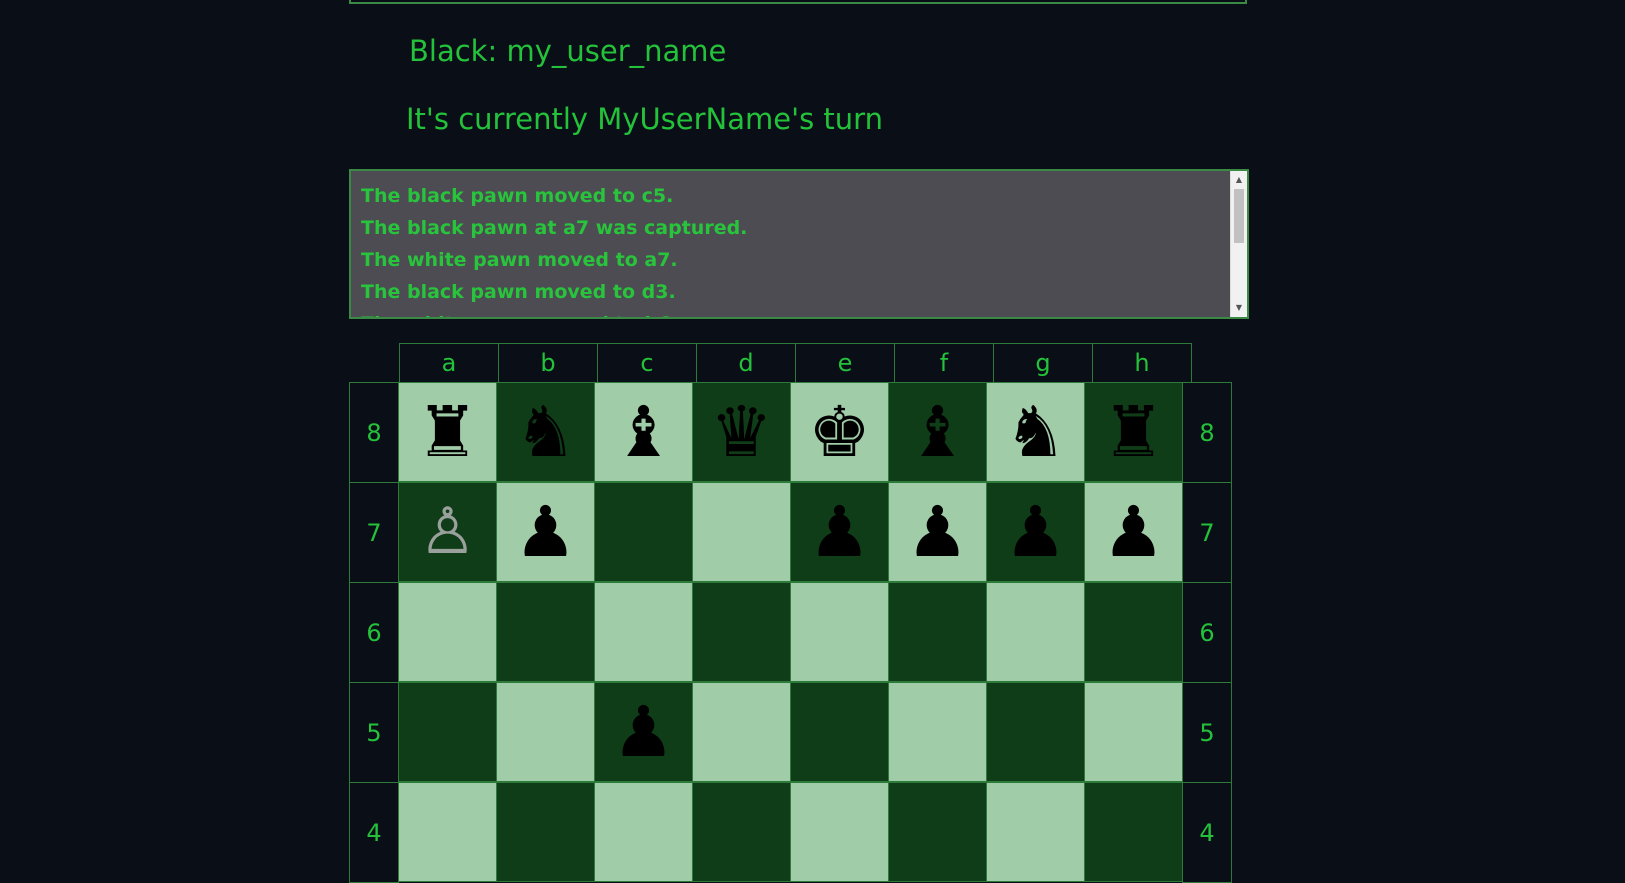  Describe the element at coordinates (643, 632) in the screenshot. I see `square-c6` at that location.